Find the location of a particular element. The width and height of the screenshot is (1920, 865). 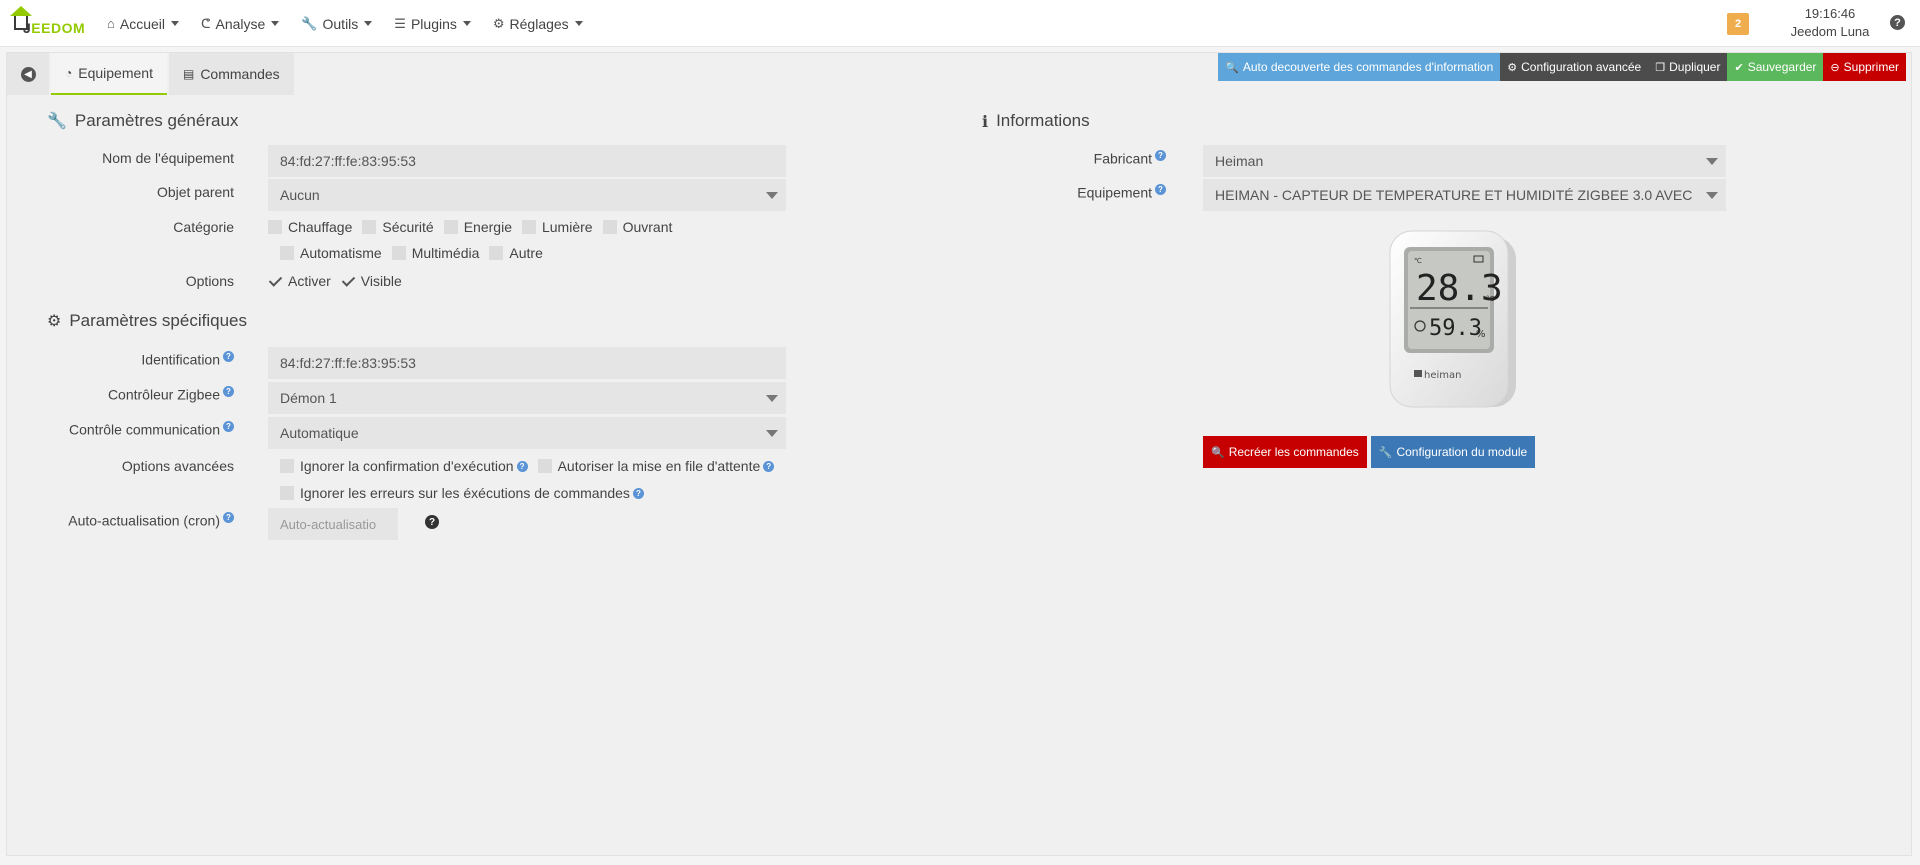

menu-outils: 🔧 Outils is located at coordinates (336, 23).